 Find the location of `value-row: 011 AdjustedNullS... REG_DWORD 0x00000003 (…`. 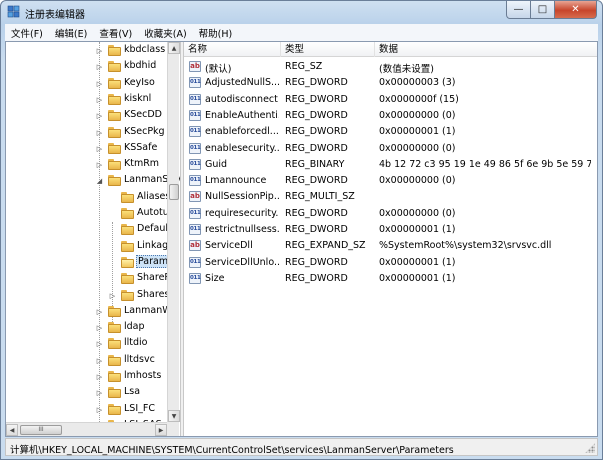

value-row: 011 AdjustedNullS... REG_DWORD 0x00000003 (… is located at coordinates (390, 83).